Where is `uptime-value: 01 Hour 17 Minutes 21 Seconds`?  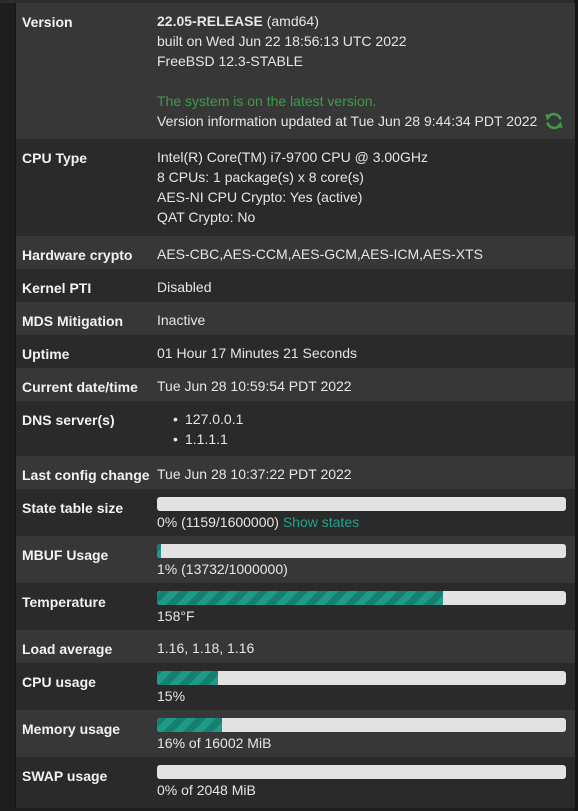
uptime-value: 01 Hour 17 Minutes 21 Seconds is located at coordinates (257, 353).